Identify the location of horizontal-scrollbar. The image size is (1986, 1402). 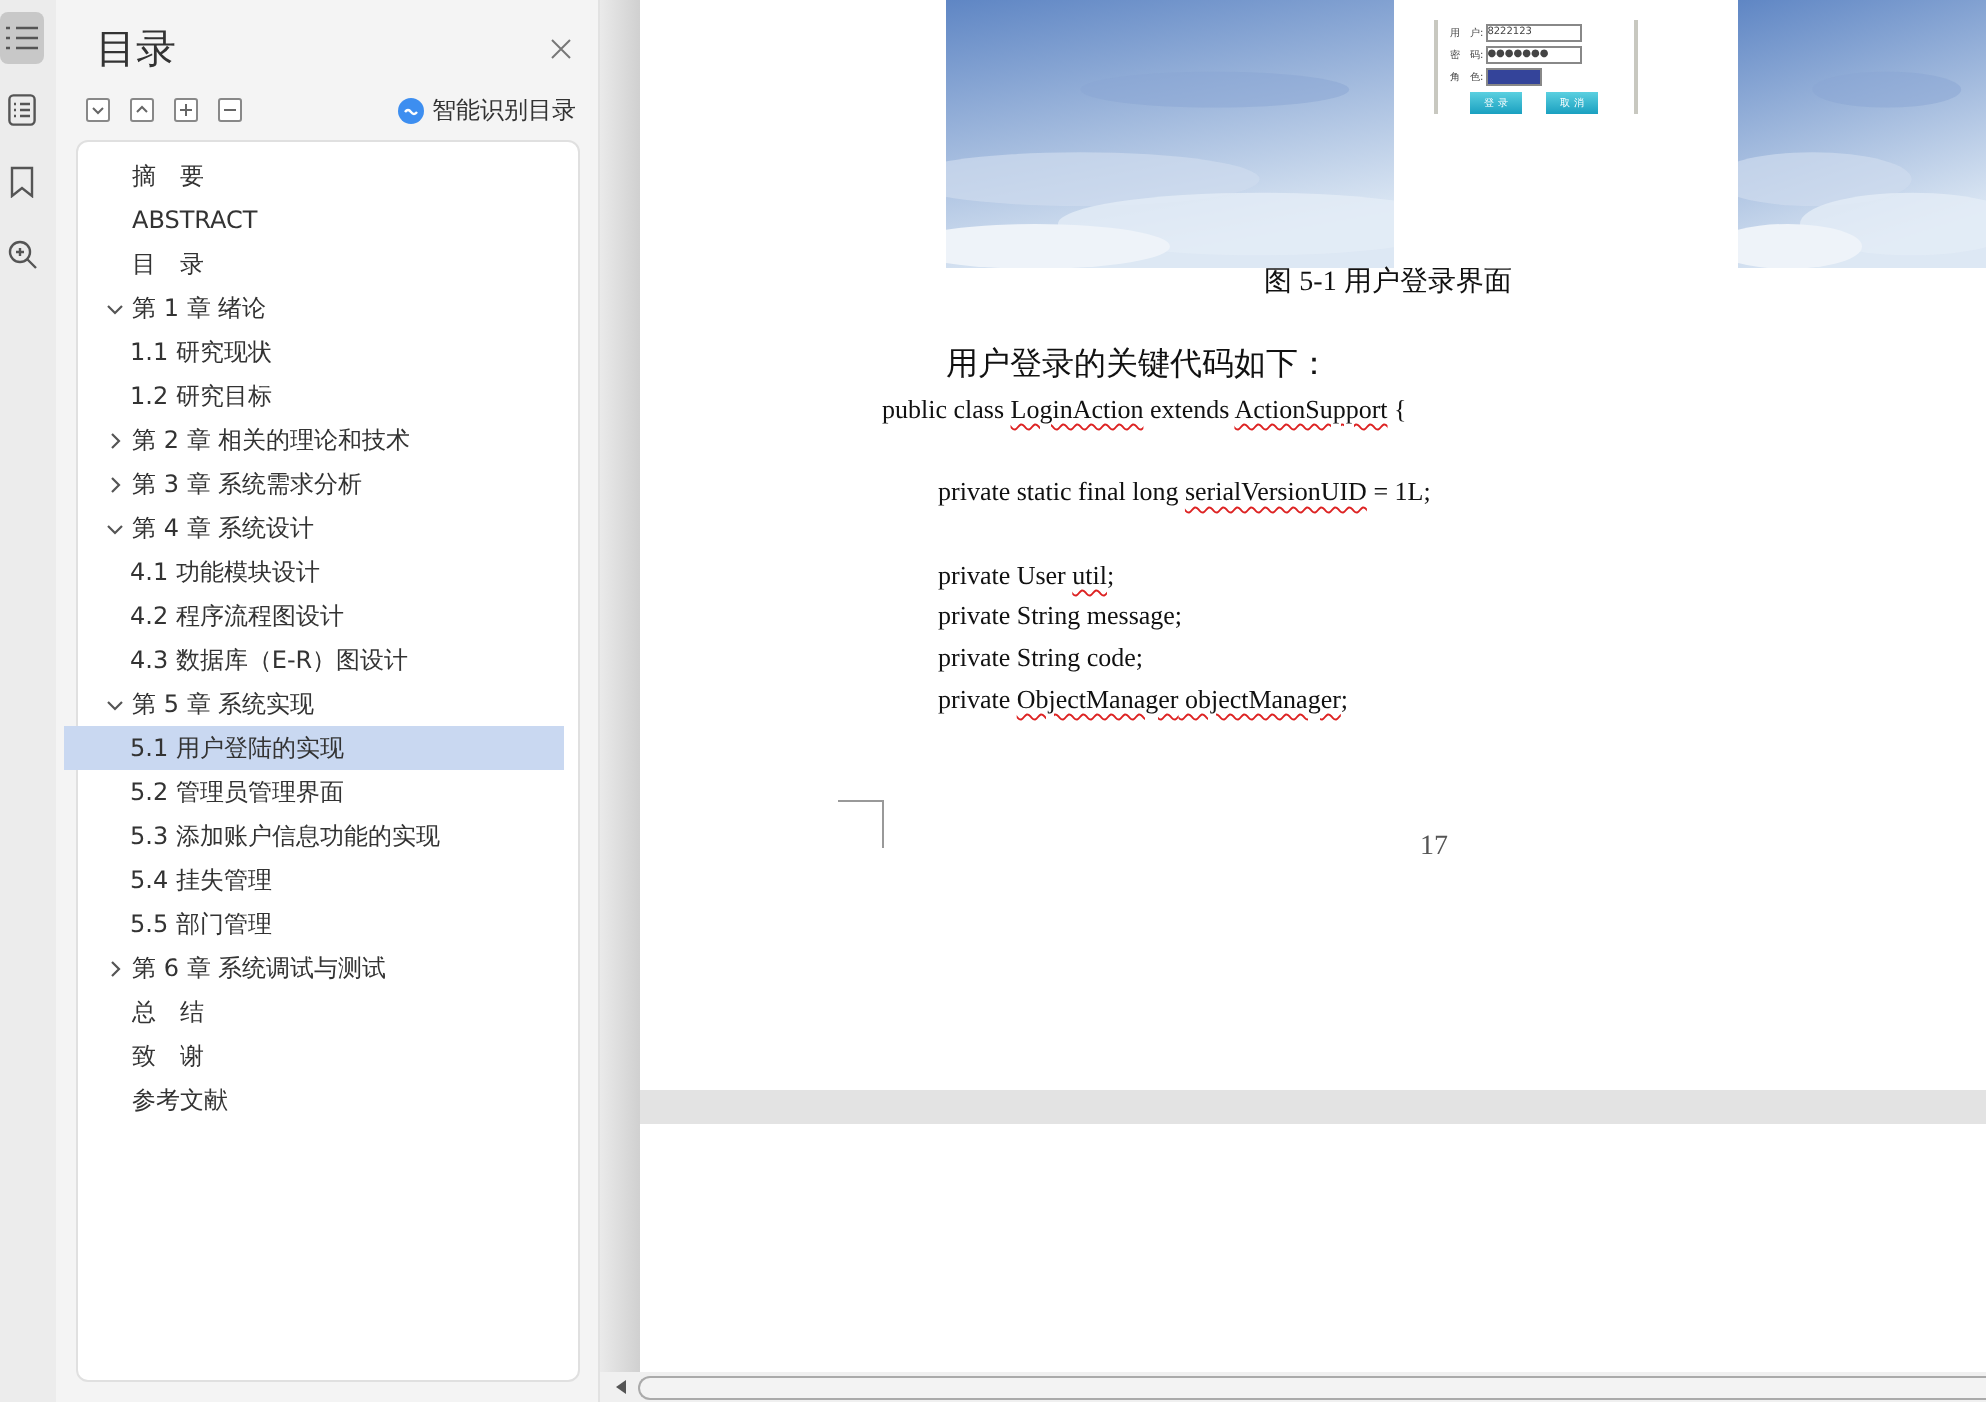
(1293, 1387).